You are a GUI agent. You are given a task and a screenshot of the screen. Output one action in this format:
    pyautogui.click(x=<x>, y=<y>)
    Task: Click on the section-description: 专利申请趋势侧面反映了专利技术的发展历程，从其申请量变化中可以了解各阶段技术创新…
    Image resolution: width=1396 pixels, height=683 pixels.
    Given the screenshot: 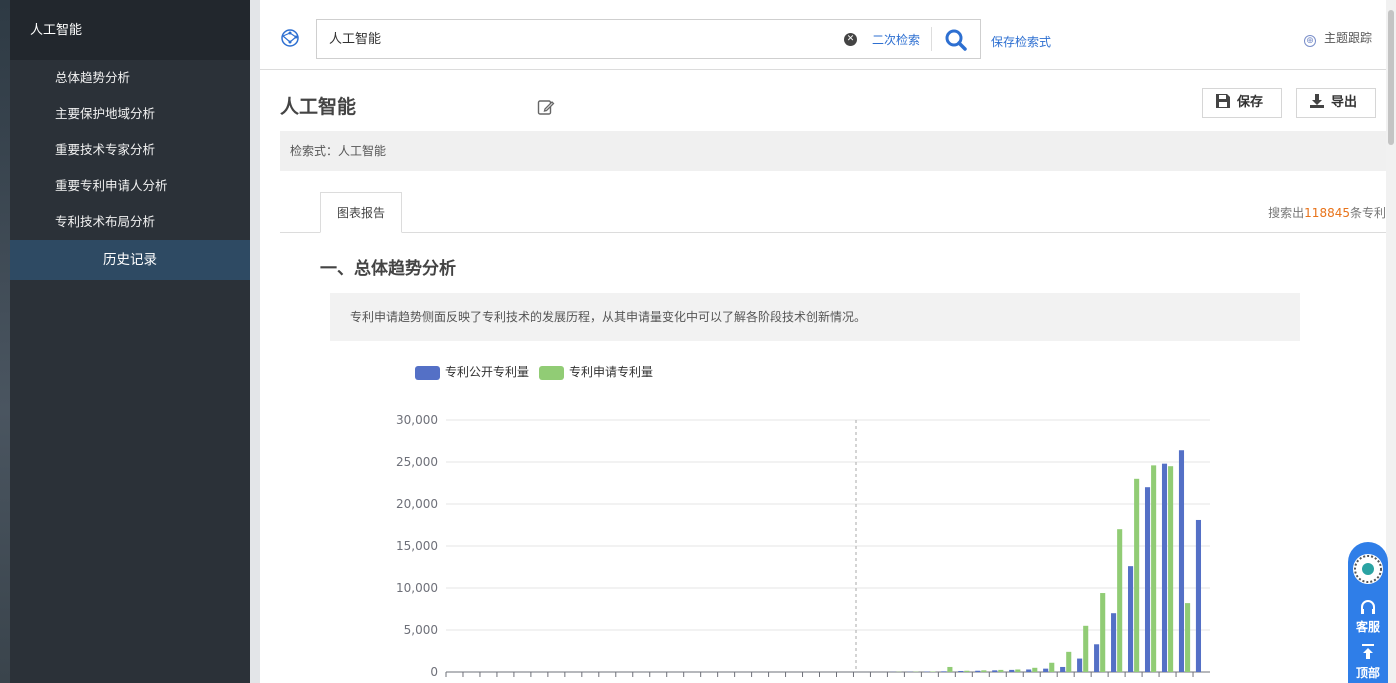 What is the action you would take?
    pyautogui.click(x=815, y=317)
    